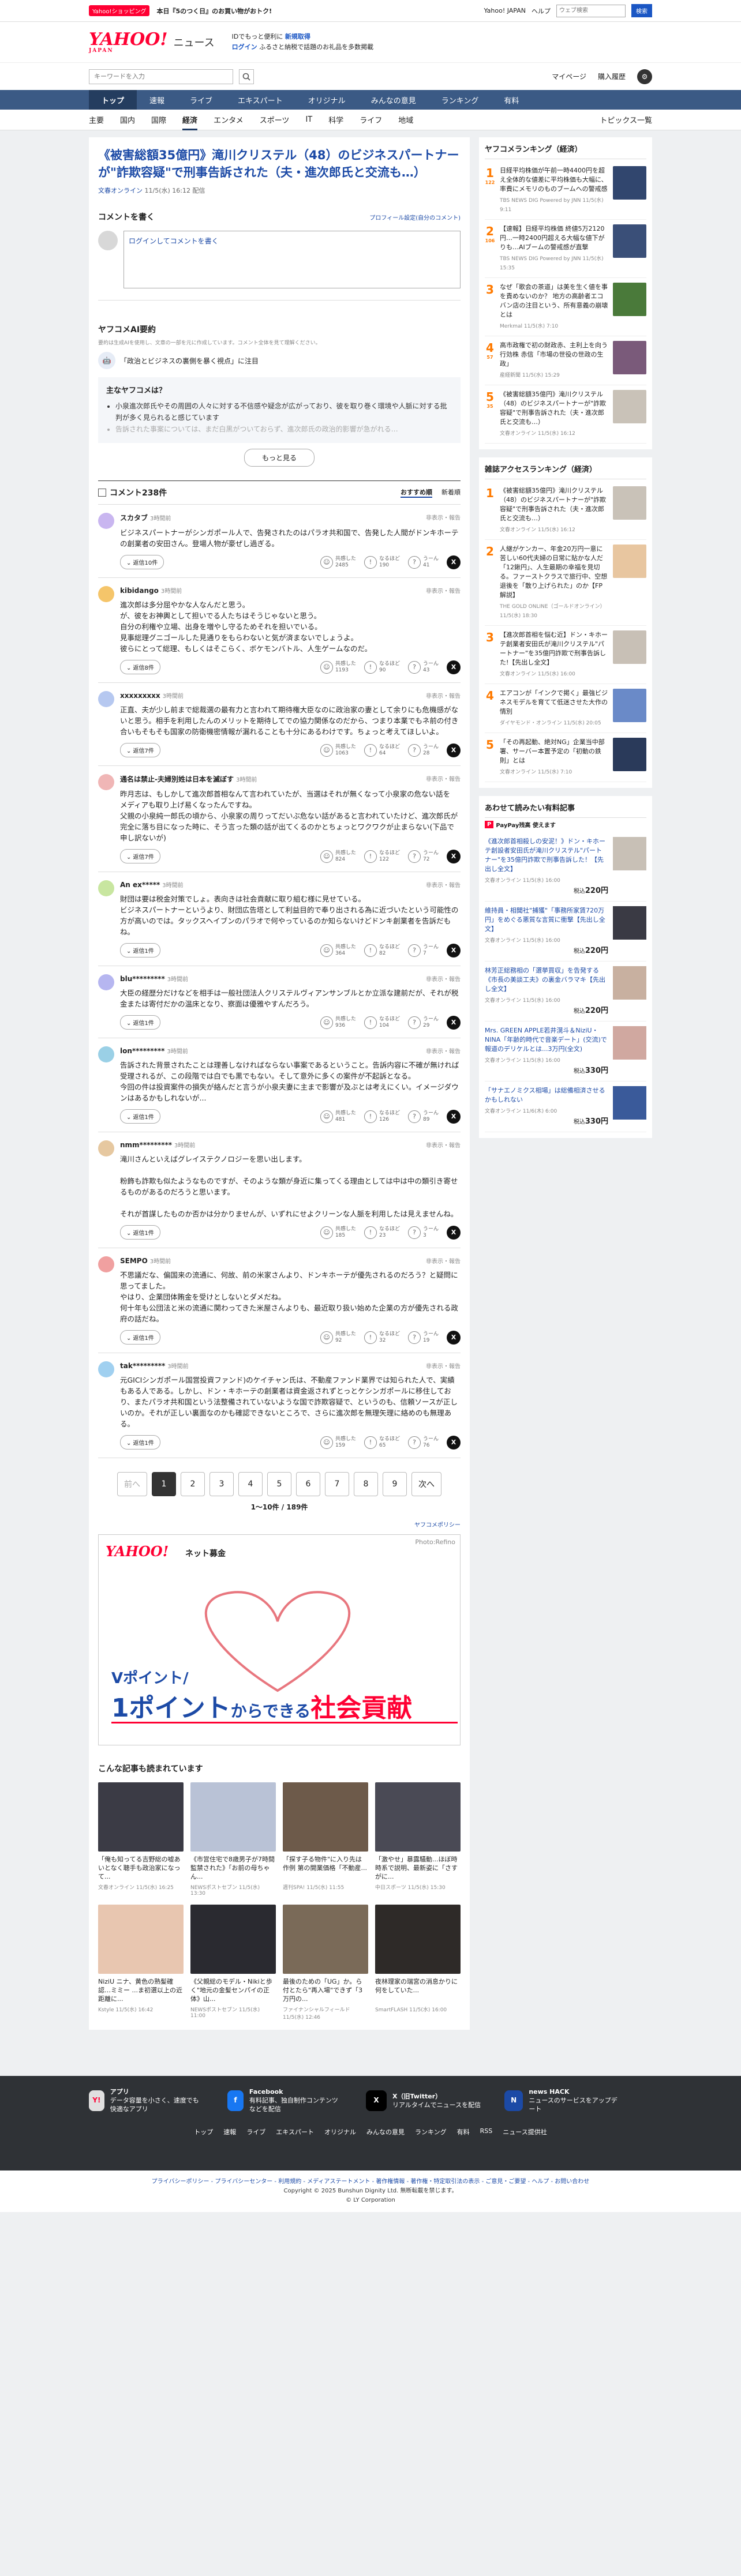  Describe the element at coordinates (416, 493) in the screenshot. I see `sort-recommended: おすすめ順` at that location.